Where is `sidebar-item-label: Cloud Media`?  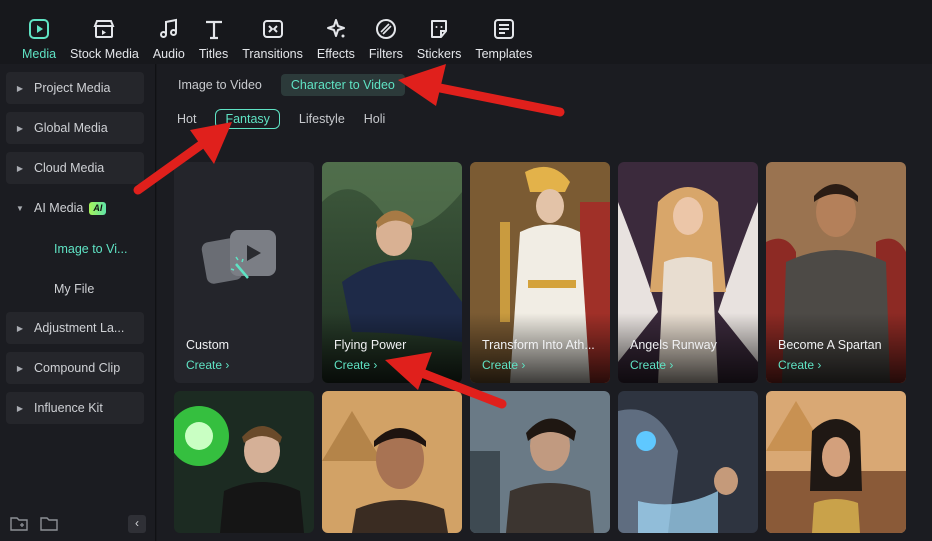 sidebar-item-label: Cloud Media is located at coordinates (69, 168).